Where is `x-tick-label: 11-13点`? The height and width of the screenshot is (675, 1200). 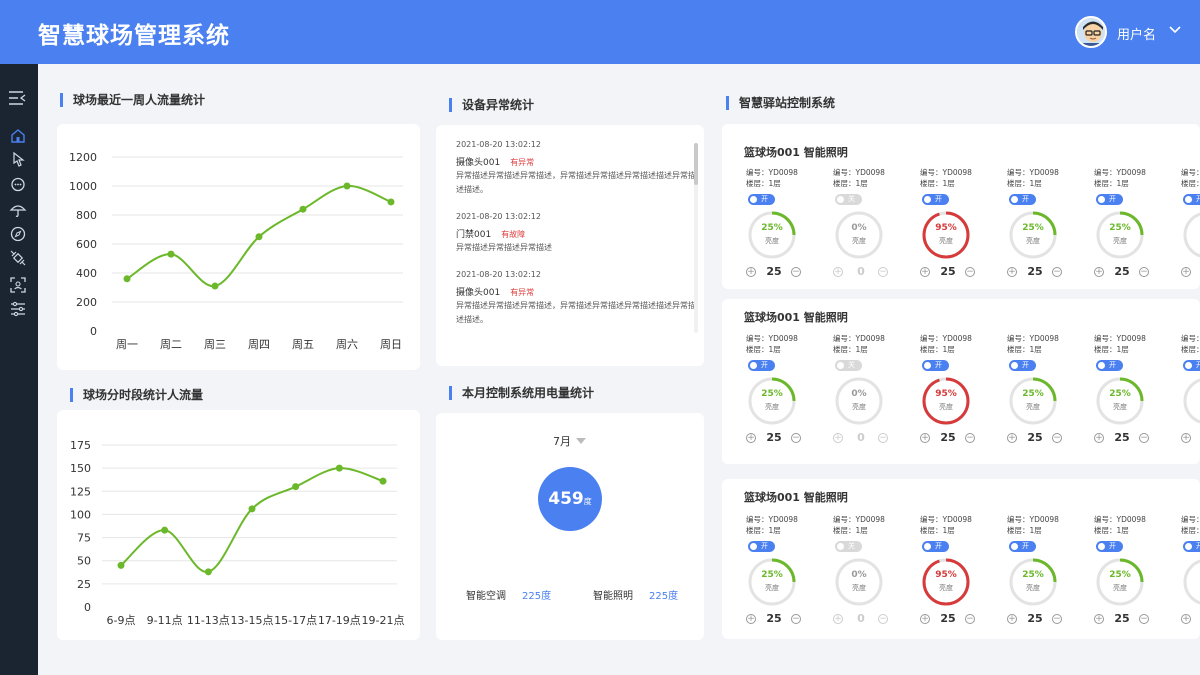 x-tick-label: 11-13点 is located at coordinates (208, 620).